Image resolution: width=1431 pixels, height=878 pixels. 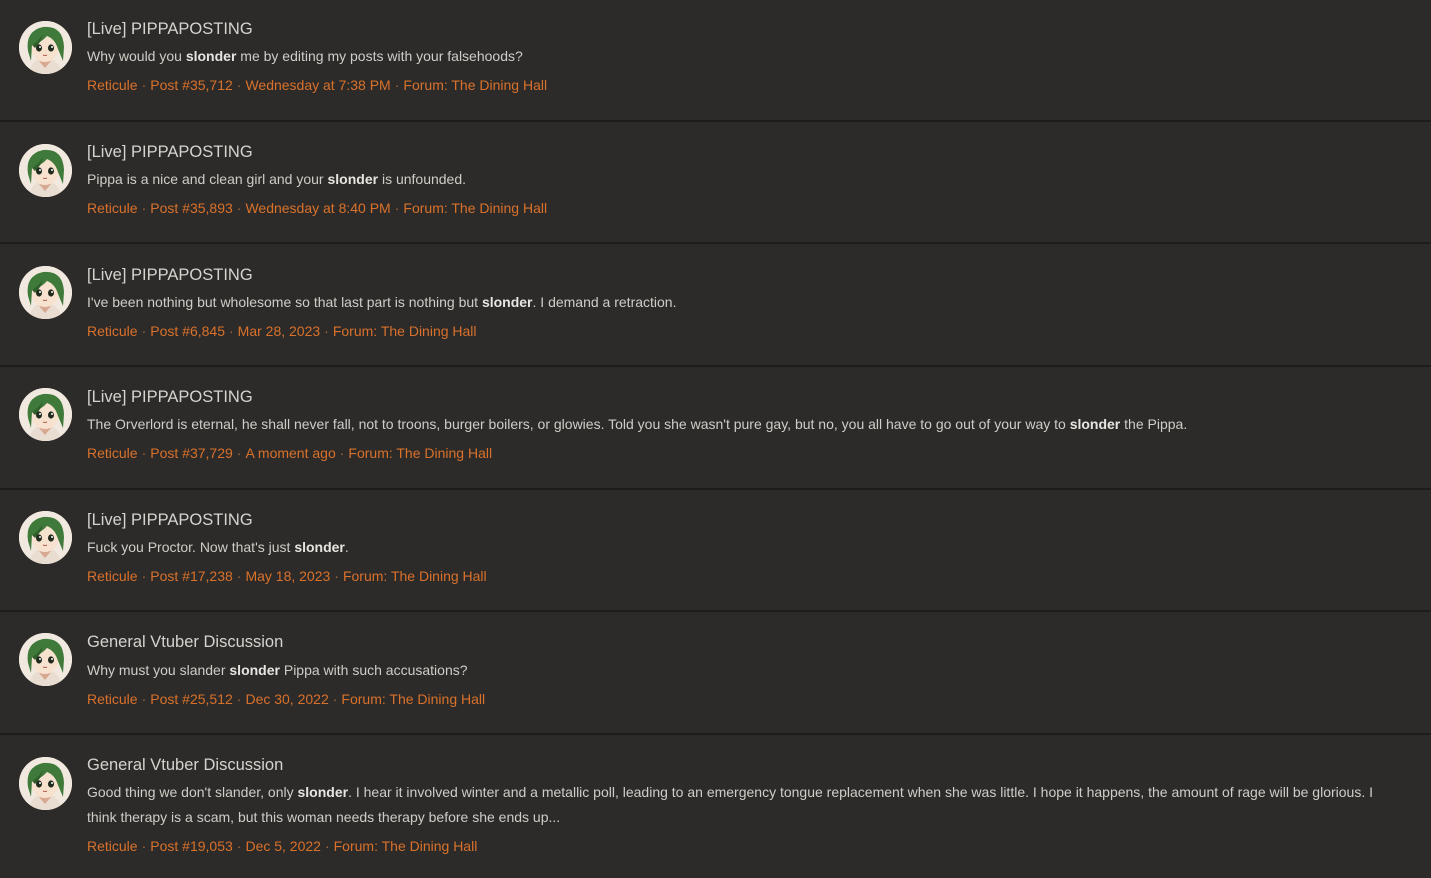 I want to click on snippet-text: is unfounded., so click(x=422, y=179).